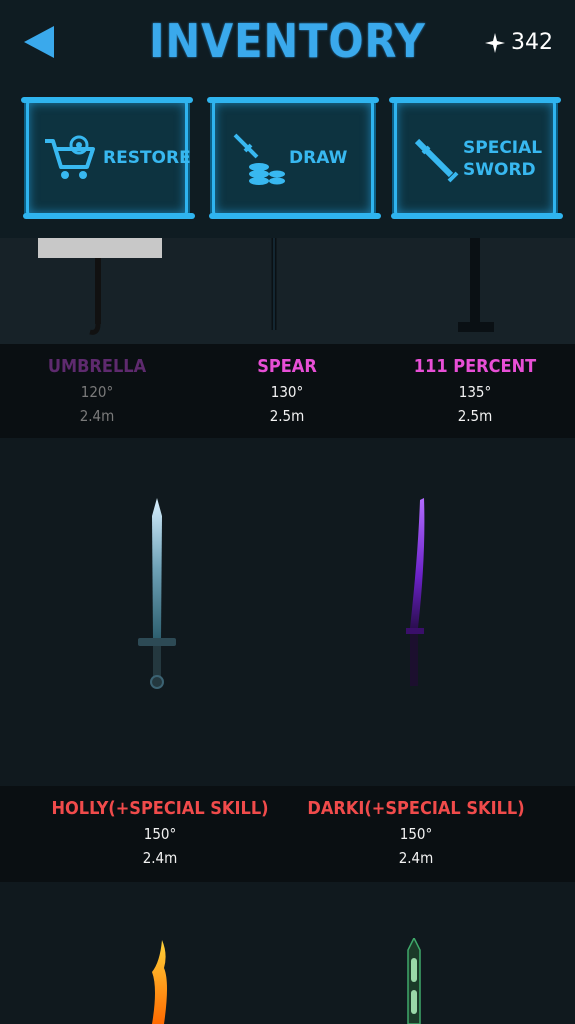 The height and width of the screenshot is (1024, 575). Describe the element at coordinates (259, 159) in the screenshot. I see `sword-coins-icon` at that location.